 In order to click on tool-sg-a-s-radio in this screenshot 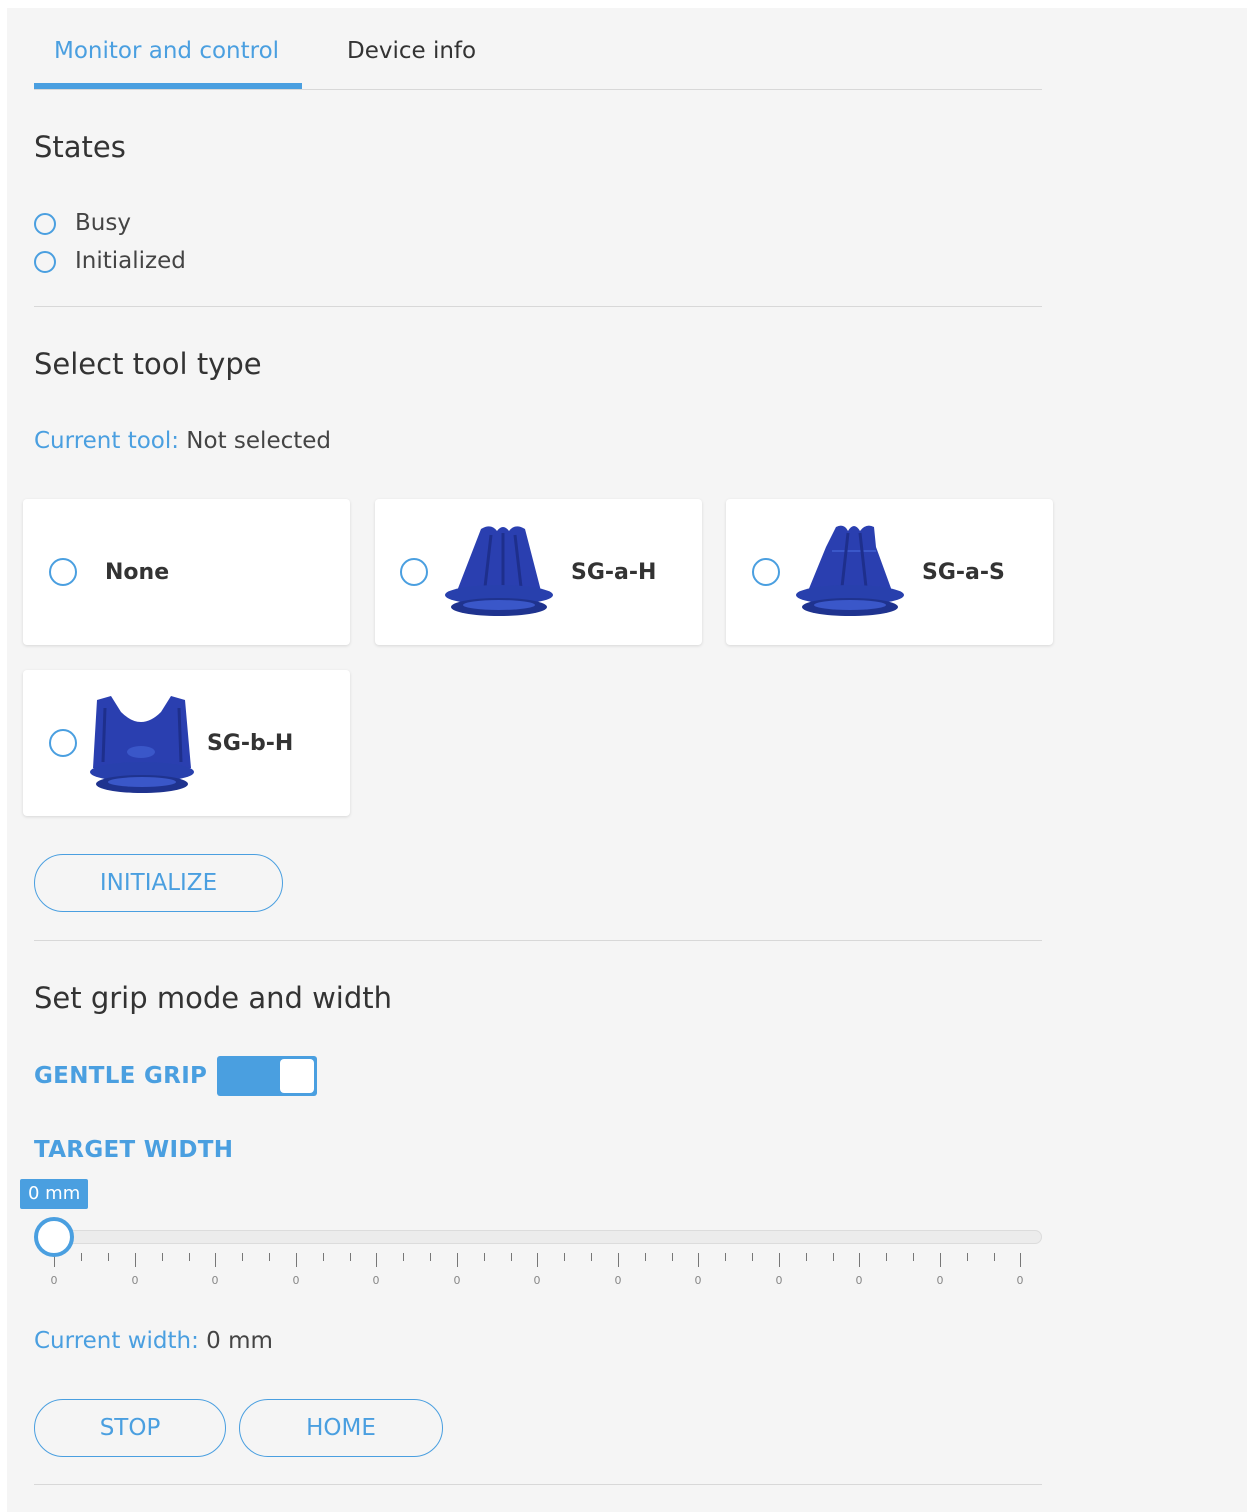, I will do `click(766, 572)`.